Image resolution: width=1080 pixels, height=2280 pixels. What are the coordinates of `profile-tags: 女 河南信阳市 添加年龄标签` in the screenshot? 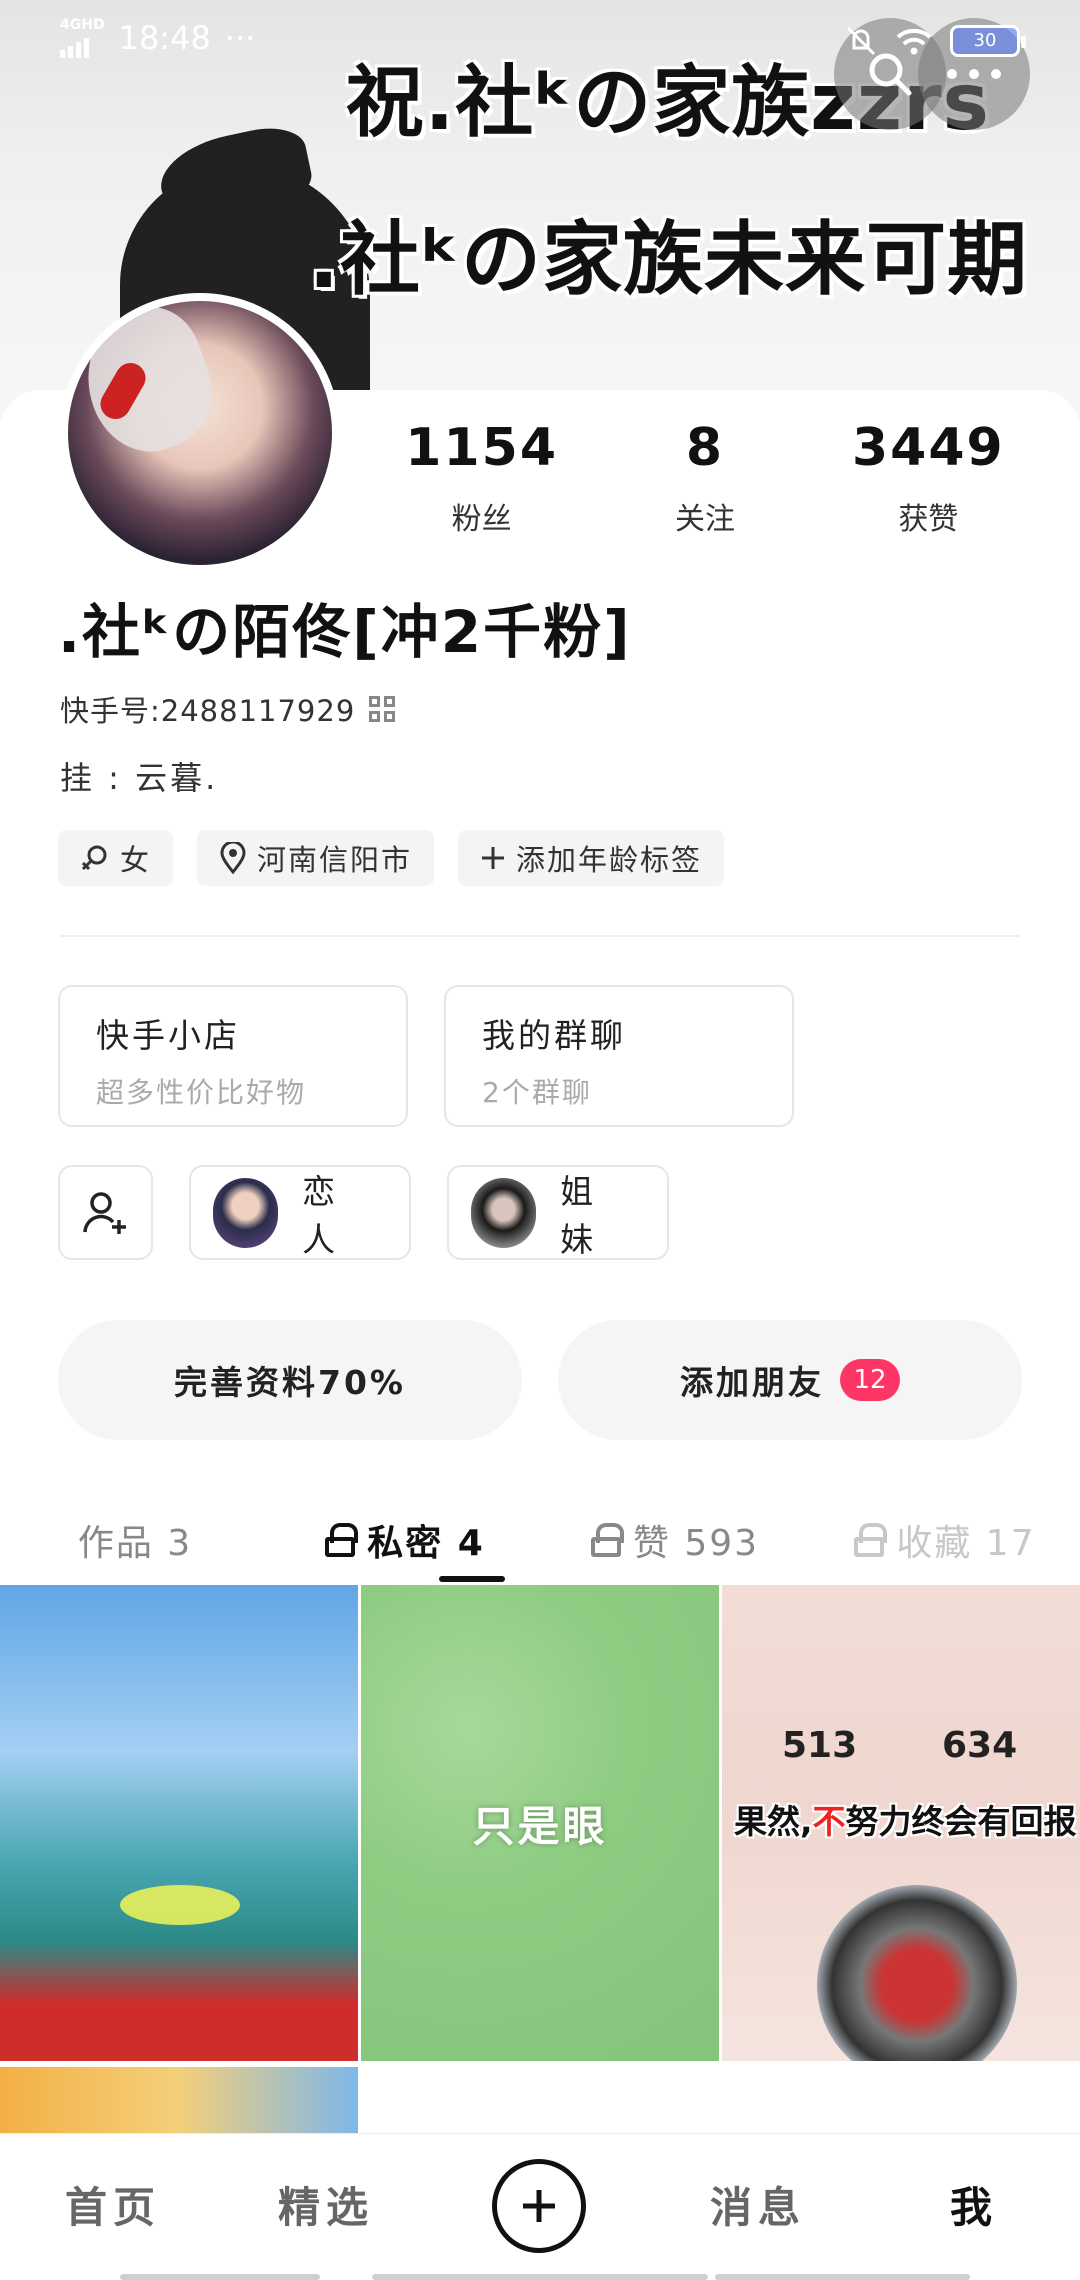 It's located at (391, 858).